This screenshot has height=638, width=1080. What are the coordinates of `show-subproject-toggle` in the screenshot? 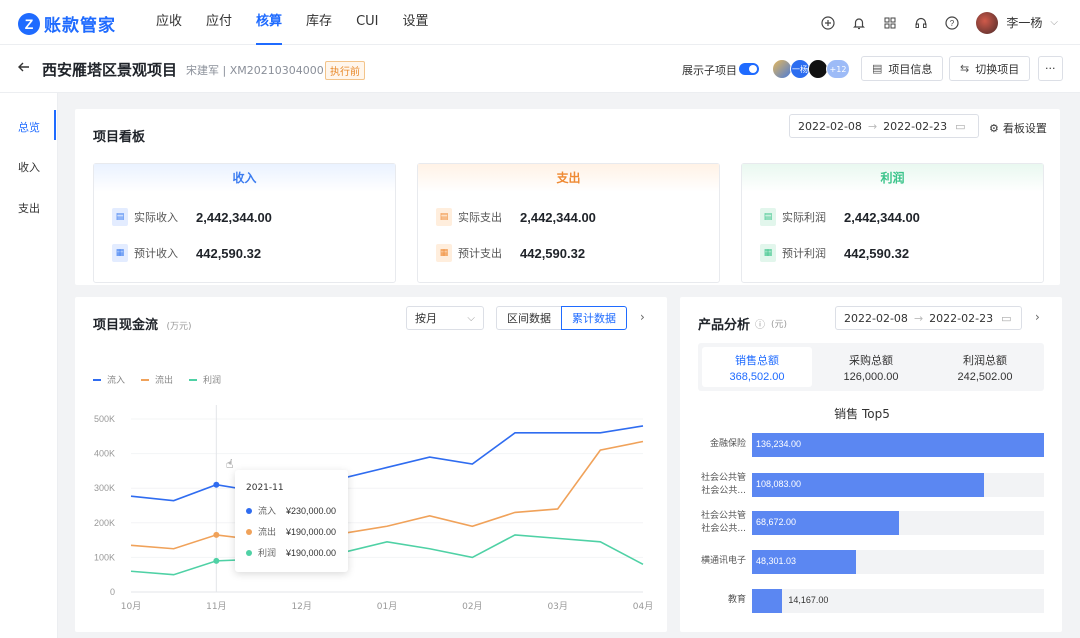 It's located at (749, 69).